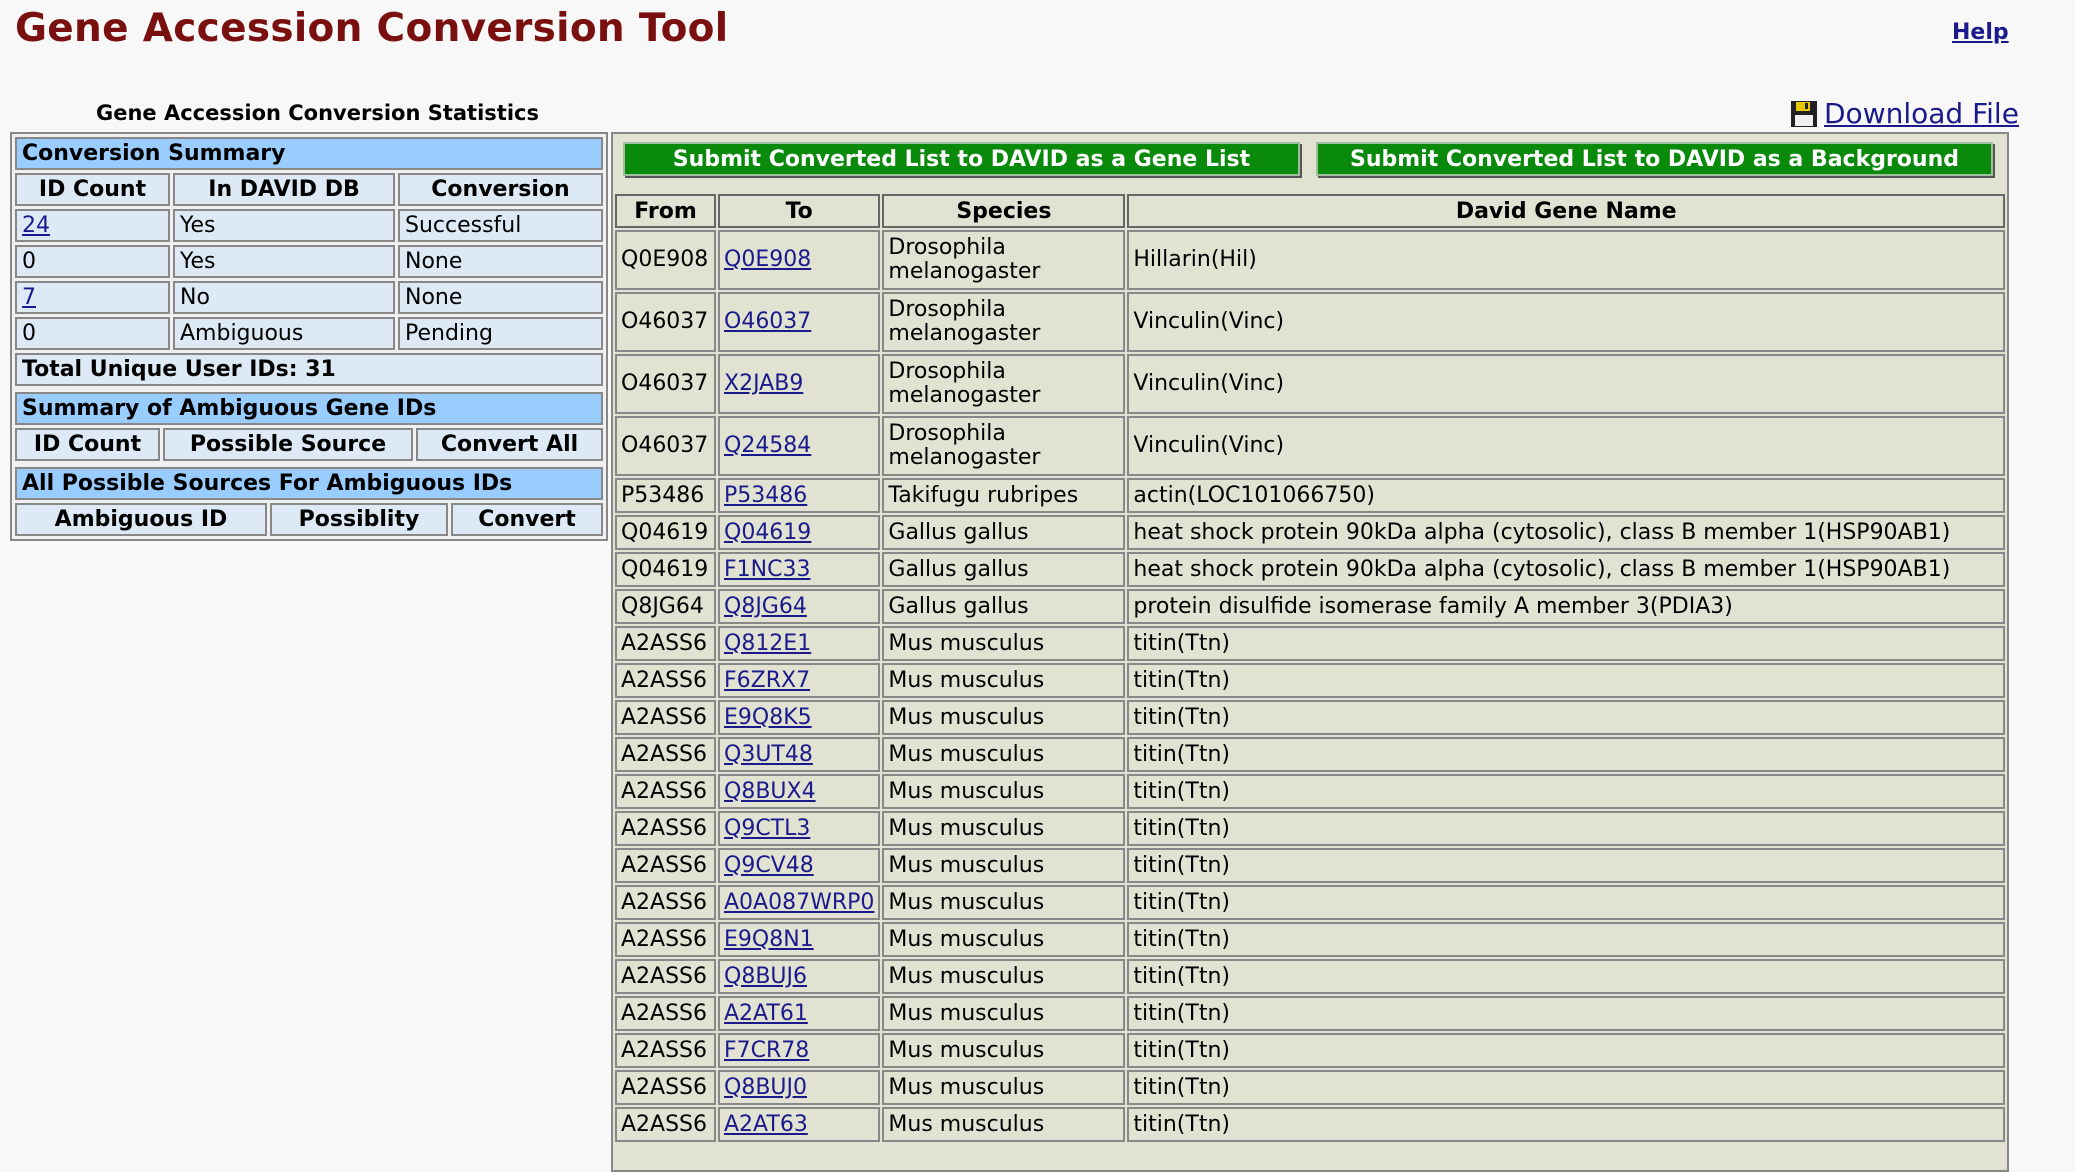 This screenshot has height=1172, width=2075. I want to click on gene-name-cell: Vinculin(Vinc), so click(1566, 384).